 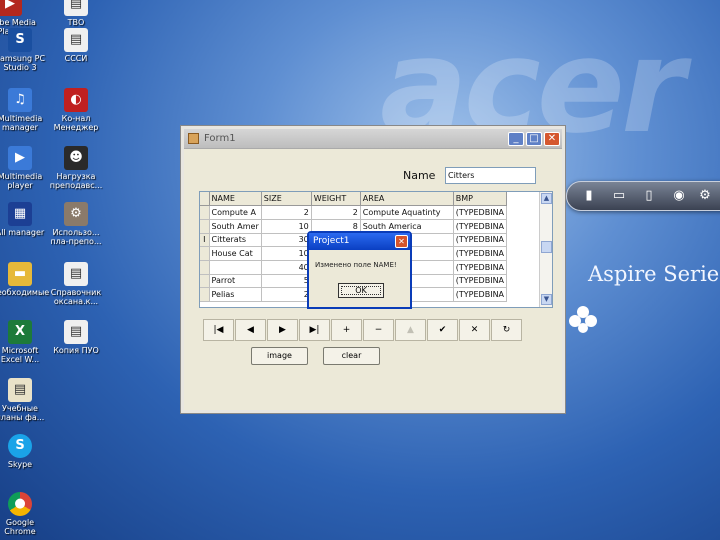 I want to click on samsung-pc-studio-icon: S, so click(x=20, y=40).